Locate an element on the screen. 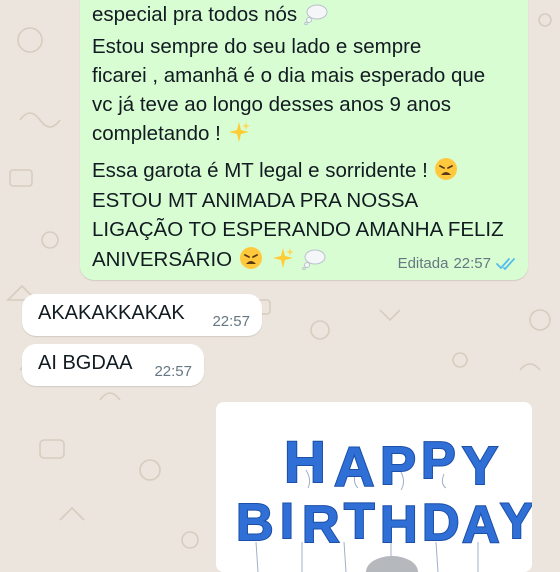 The width and height of the screenshot is (560, 572). svg-text: I is located at coordinates (287, 521).